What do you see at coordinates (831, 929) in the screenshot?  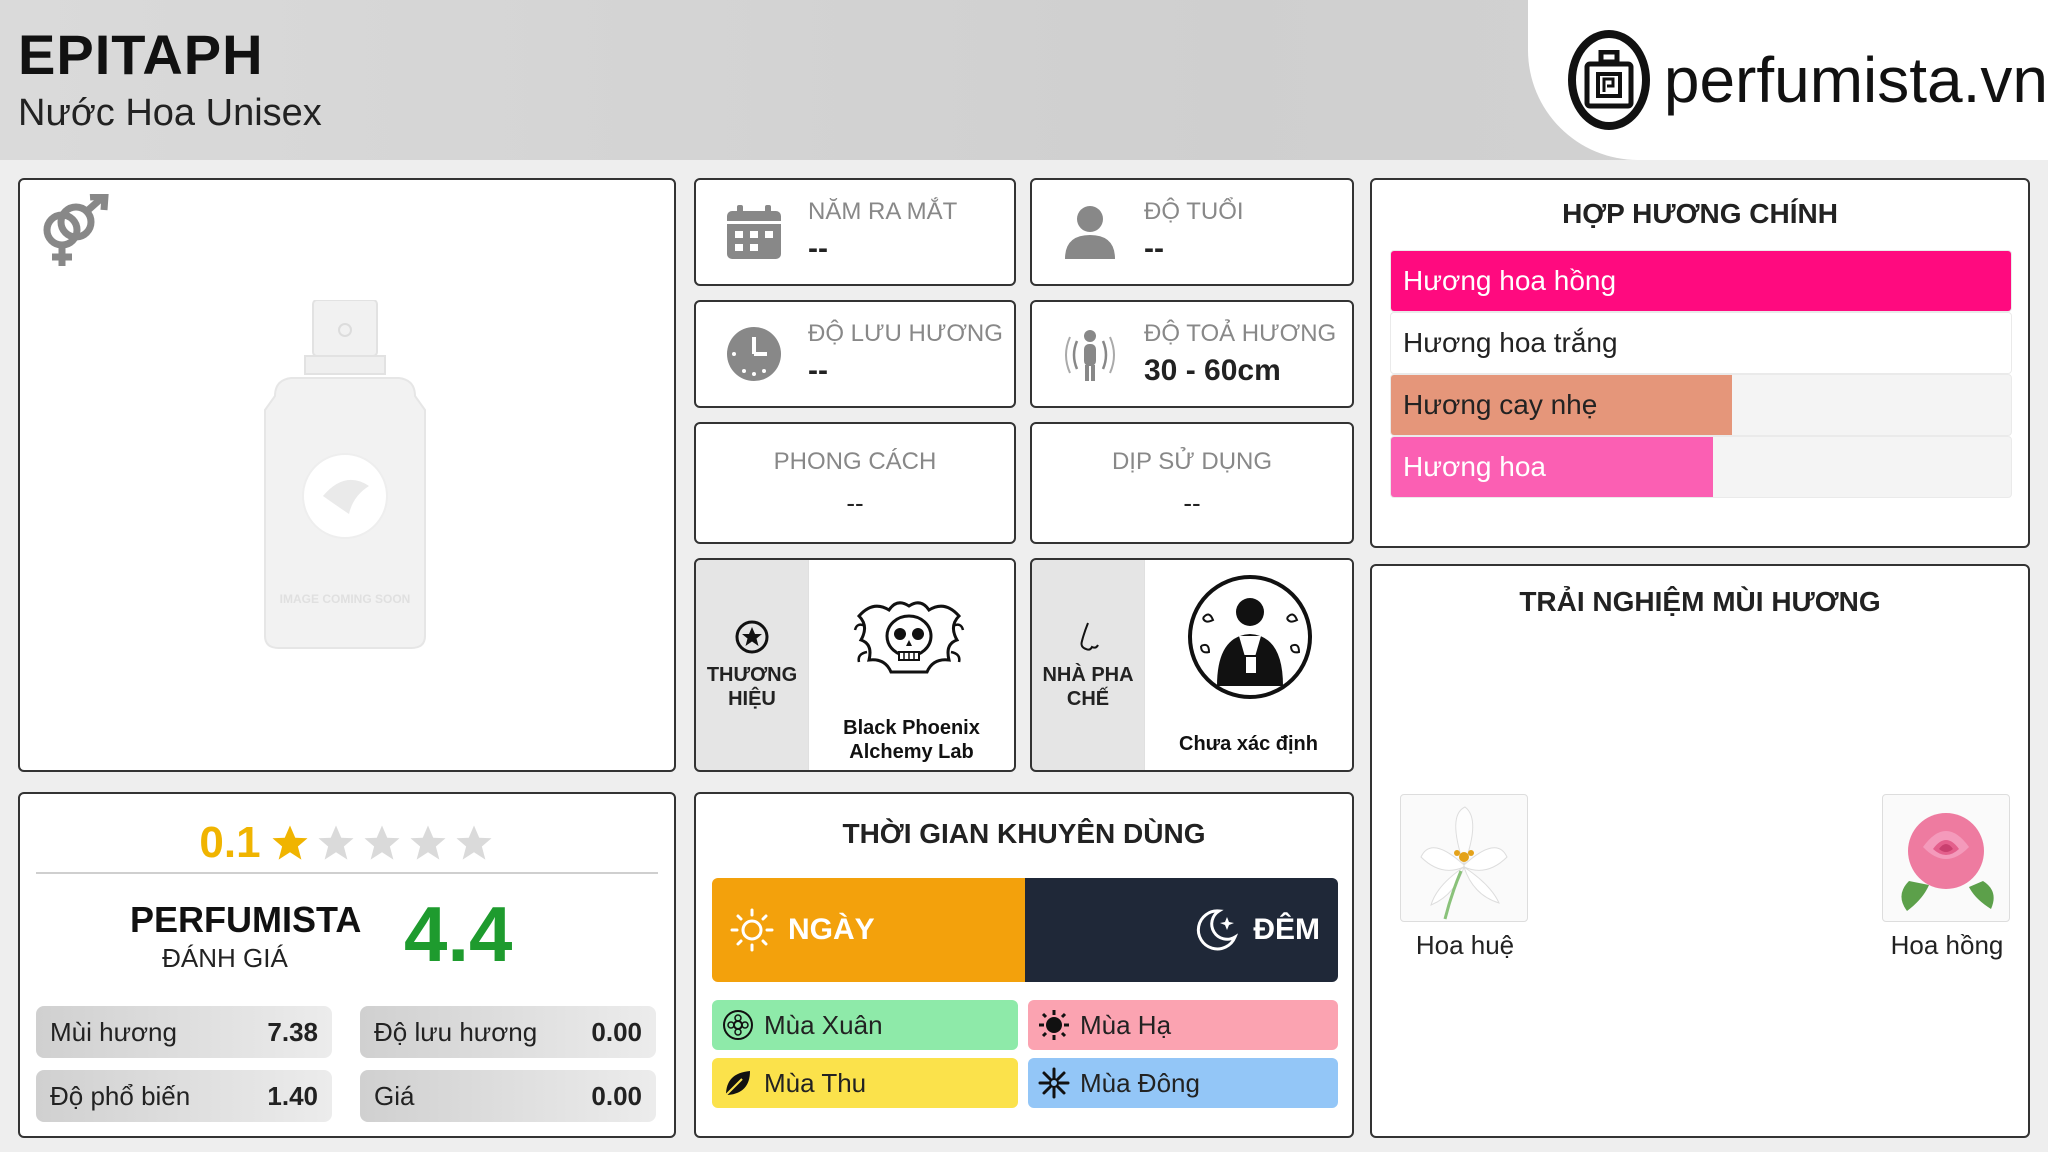 I see `day-label: NGÀY` at bounding box center [831, 929].